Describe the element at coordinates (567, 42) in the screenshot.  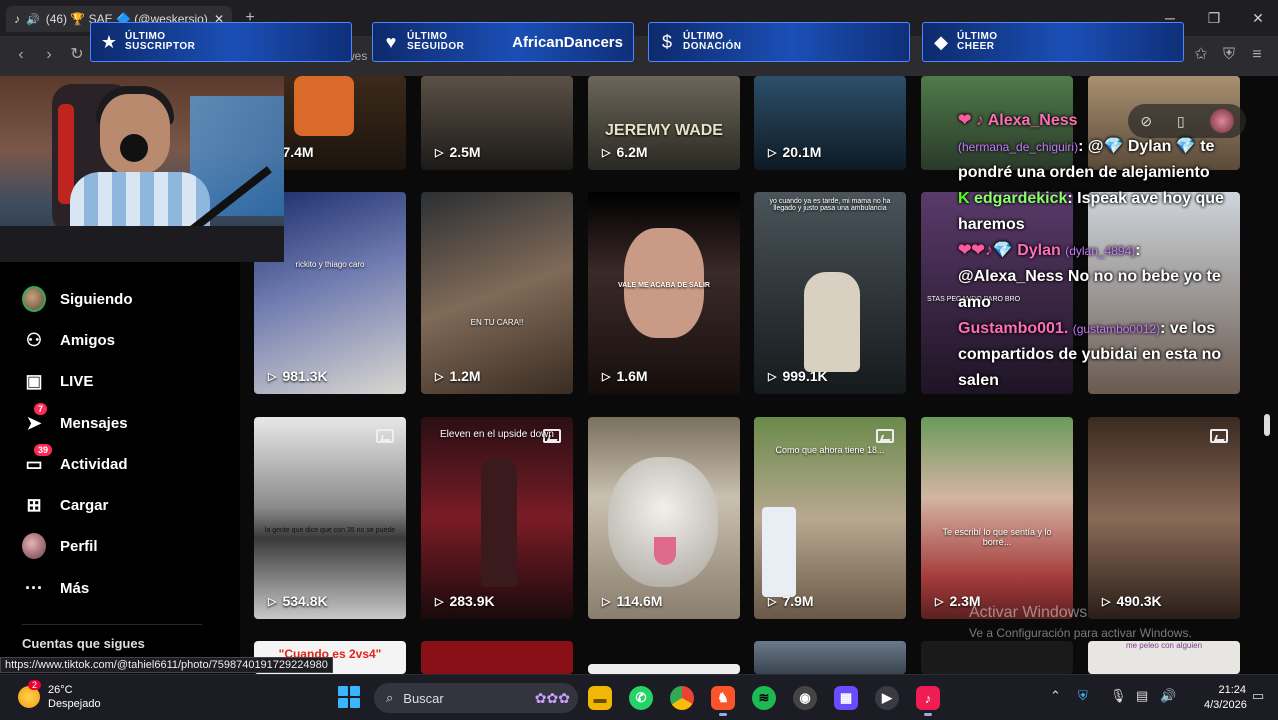
I see `banner-value: AfricanDancers` at that location.